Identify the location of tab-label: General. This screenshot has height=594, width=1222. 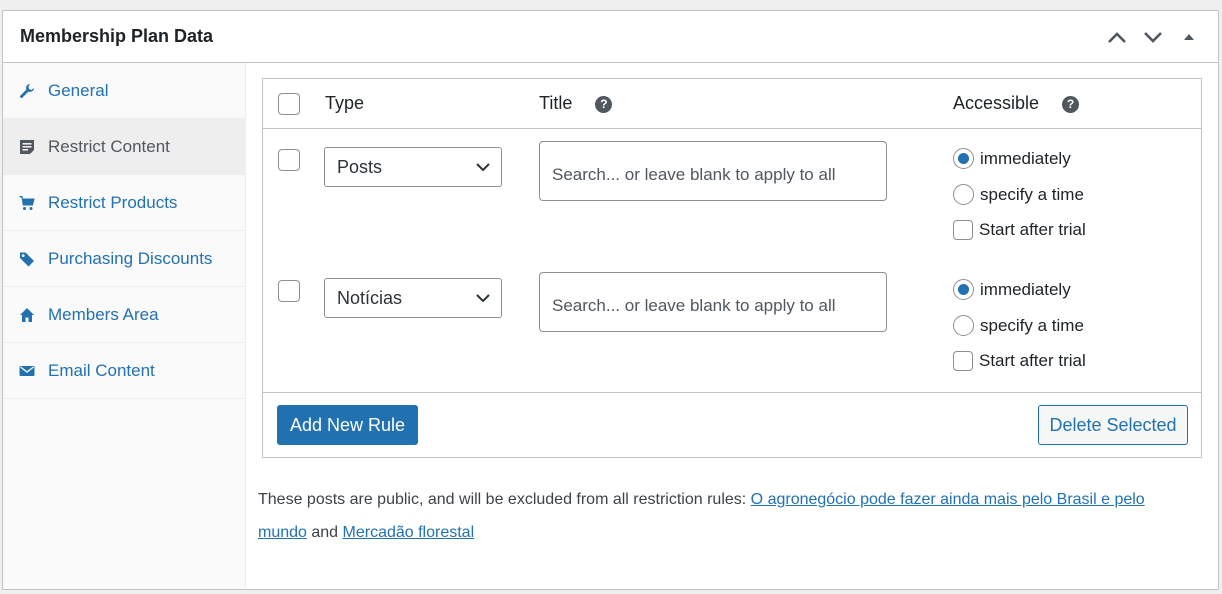
(78, 90).